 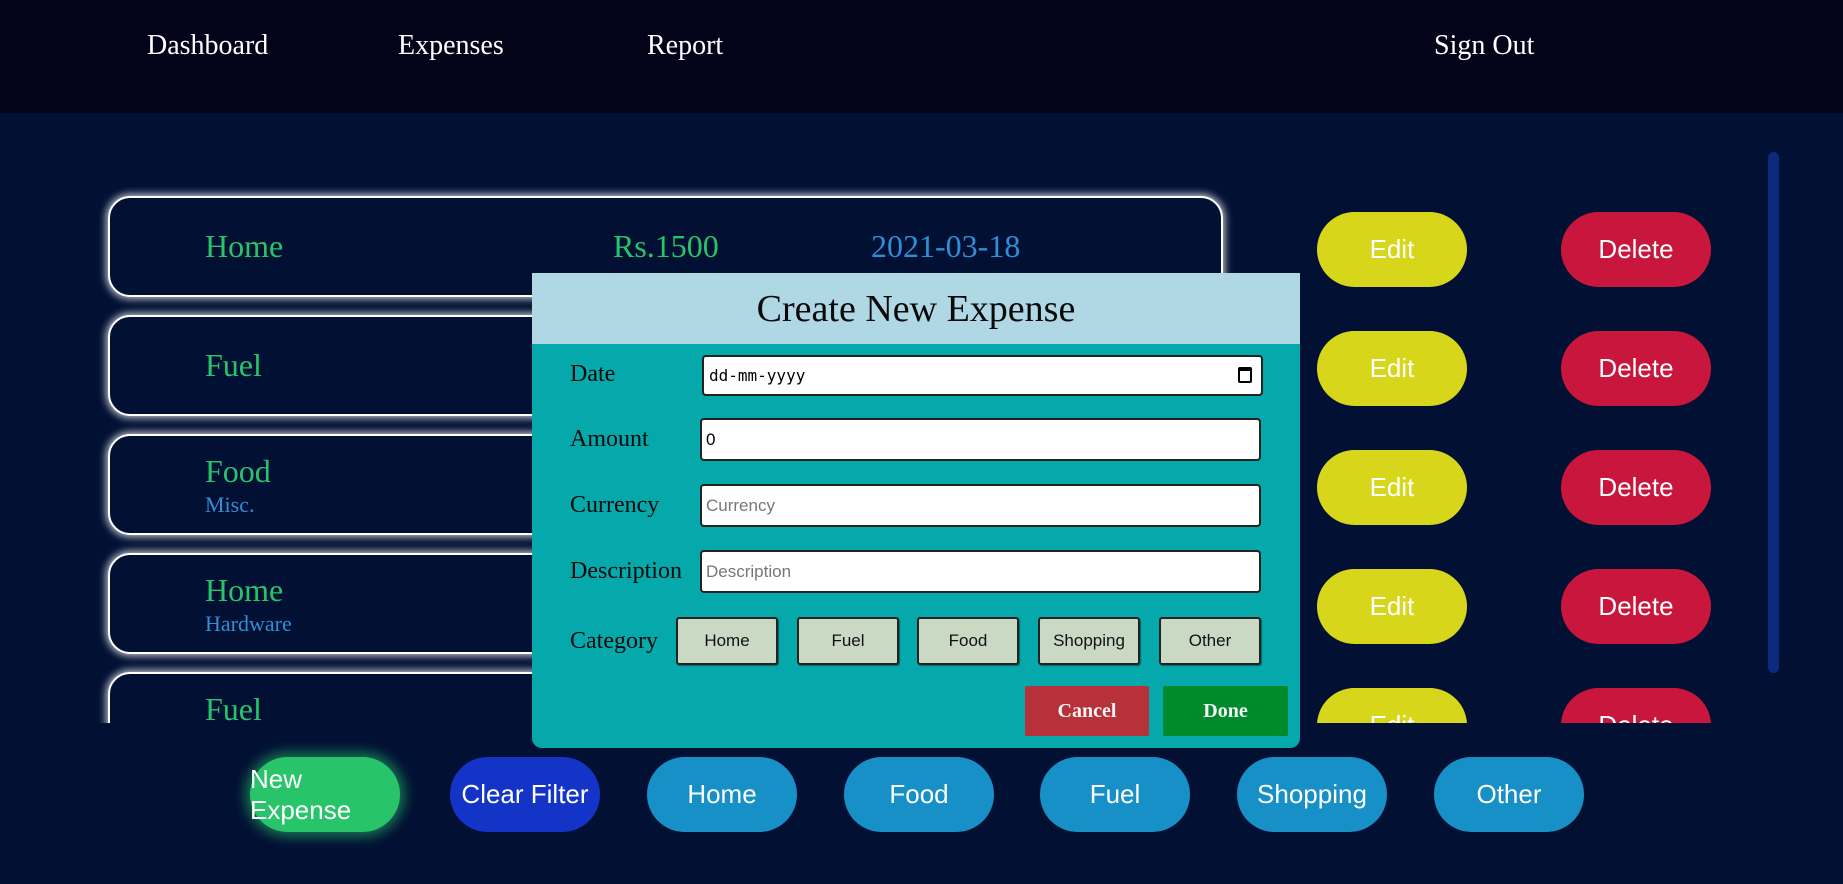 What do you see at coordinates (1245, 375) in the screenshot?
I see `calendar-icon` at bounding box center [1245, 375].